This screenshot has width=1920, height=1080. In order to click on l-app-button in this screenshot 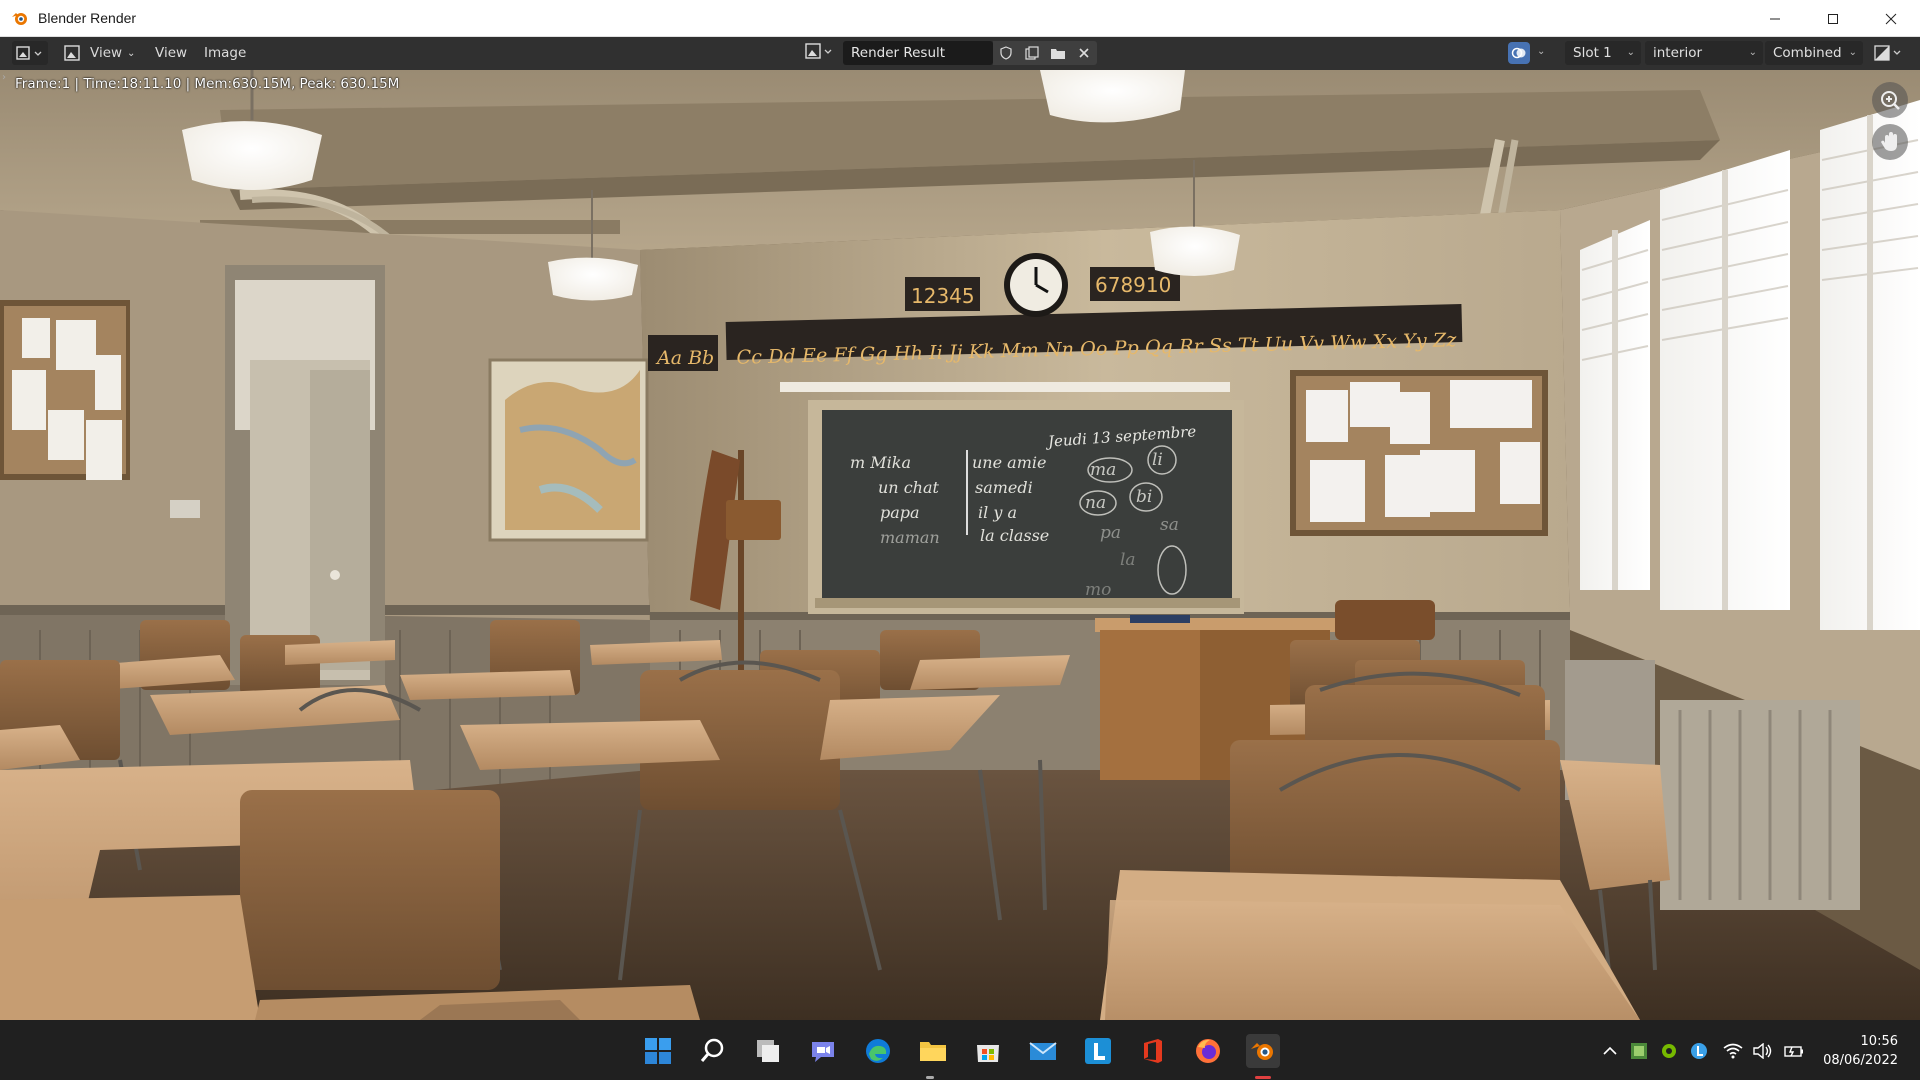, I will do `click(1098, 1051)`.